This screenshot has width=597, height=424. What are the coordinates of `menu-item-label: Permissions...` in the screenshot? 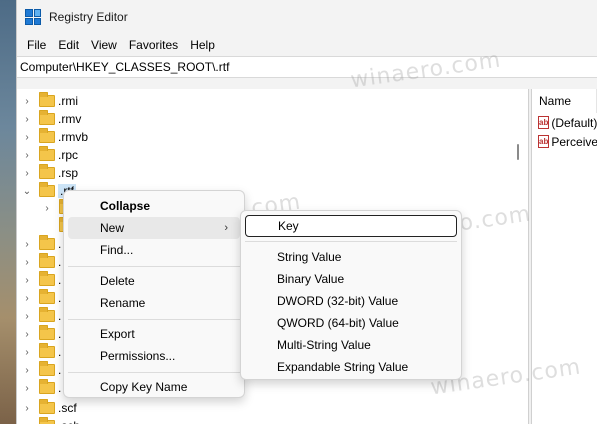 It's located at (138, 356).